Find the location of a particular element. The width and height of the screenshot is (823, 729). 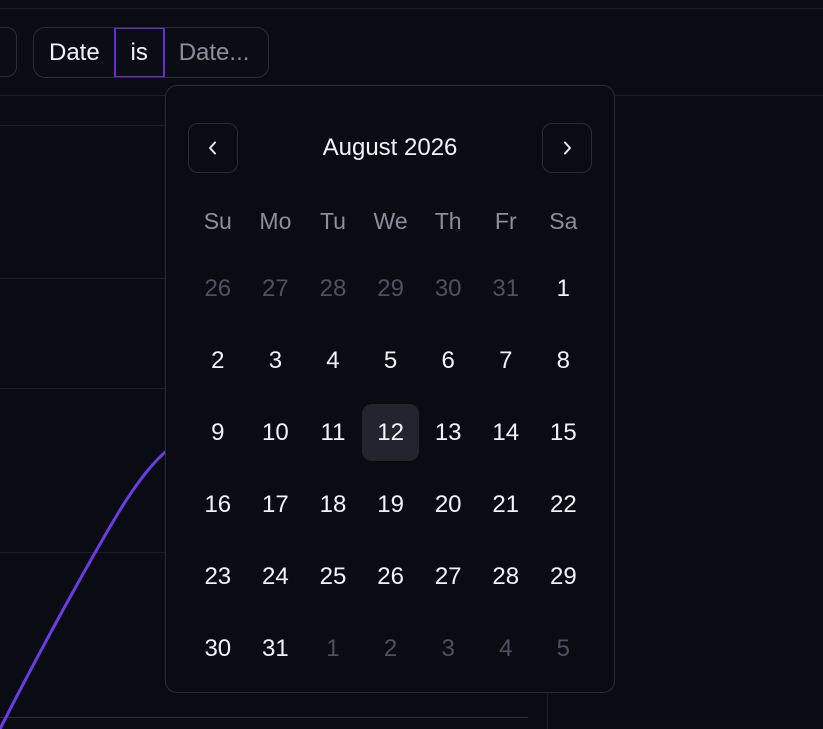

chart-series-line is located at coordinates (86, 587).